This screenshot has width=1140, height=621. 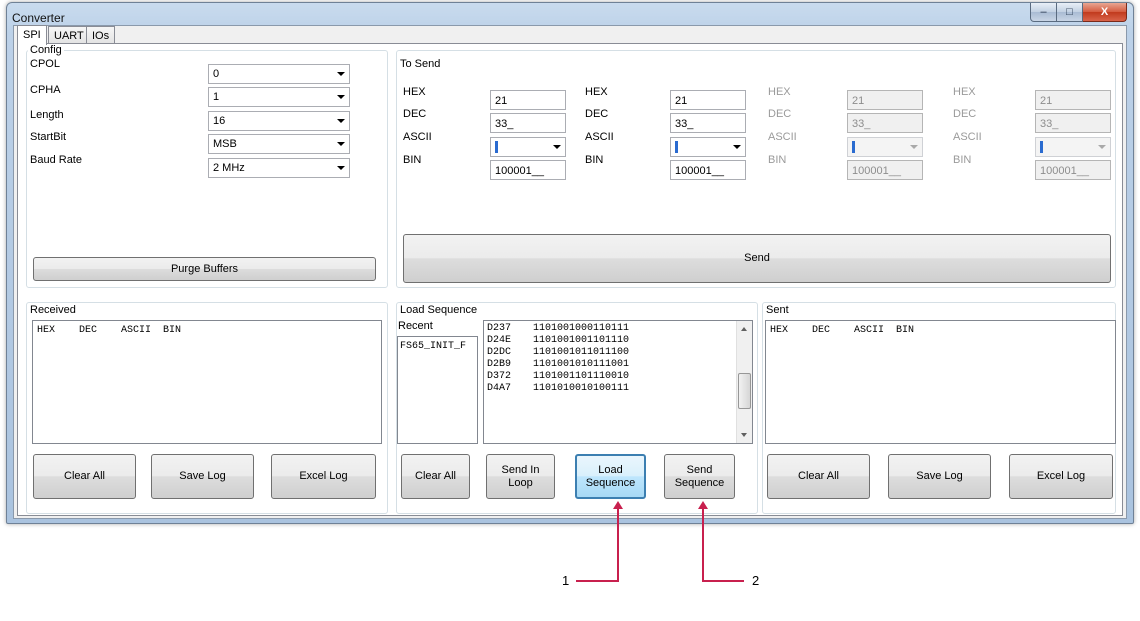 I want to click on send-sequence-label: Send Sequence, so click(x=699, y=476).